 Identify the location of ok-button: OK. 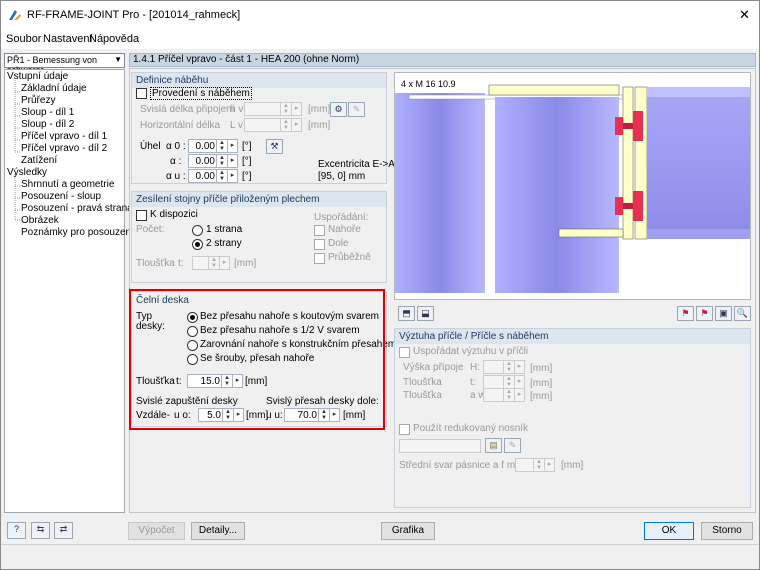
(669, 531).